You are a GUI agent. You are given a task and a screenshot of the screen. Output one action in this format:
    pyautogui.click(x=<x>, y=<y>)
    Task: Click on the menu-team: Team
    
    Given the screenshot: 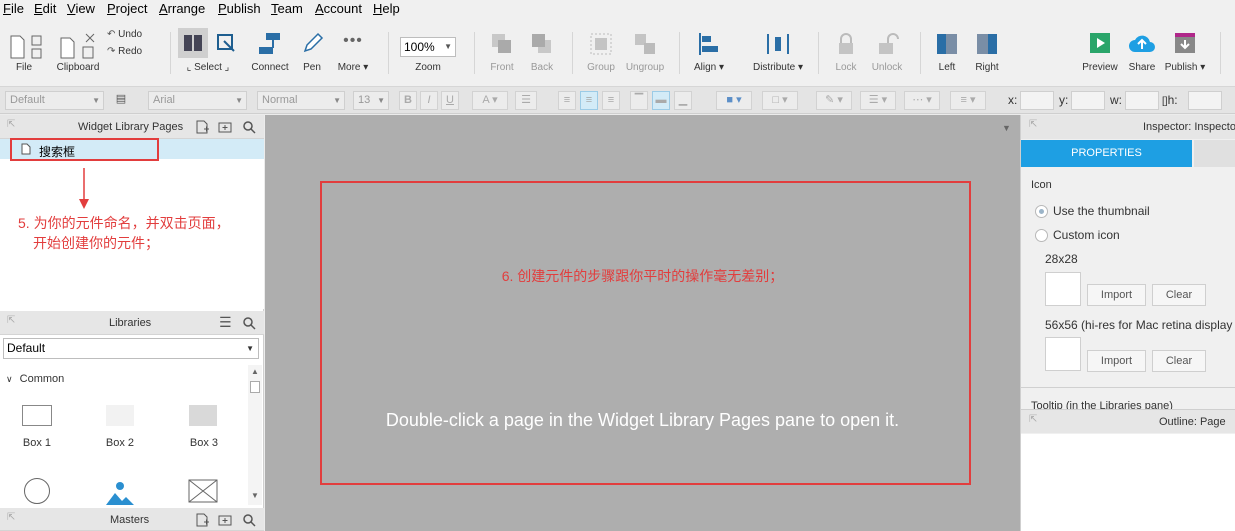 What is the action you would take?
    pyautogui.click(x=287, y=8)
    